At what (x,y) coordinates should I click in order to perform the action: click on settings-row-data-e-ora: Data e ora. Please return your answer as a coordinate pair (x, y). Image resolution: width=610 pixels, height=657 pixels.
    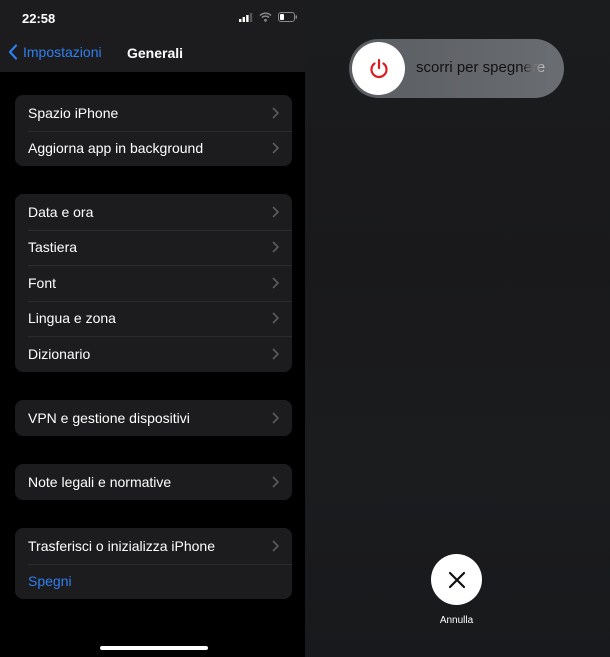
    Looking at the image, I should click on (153, 212).